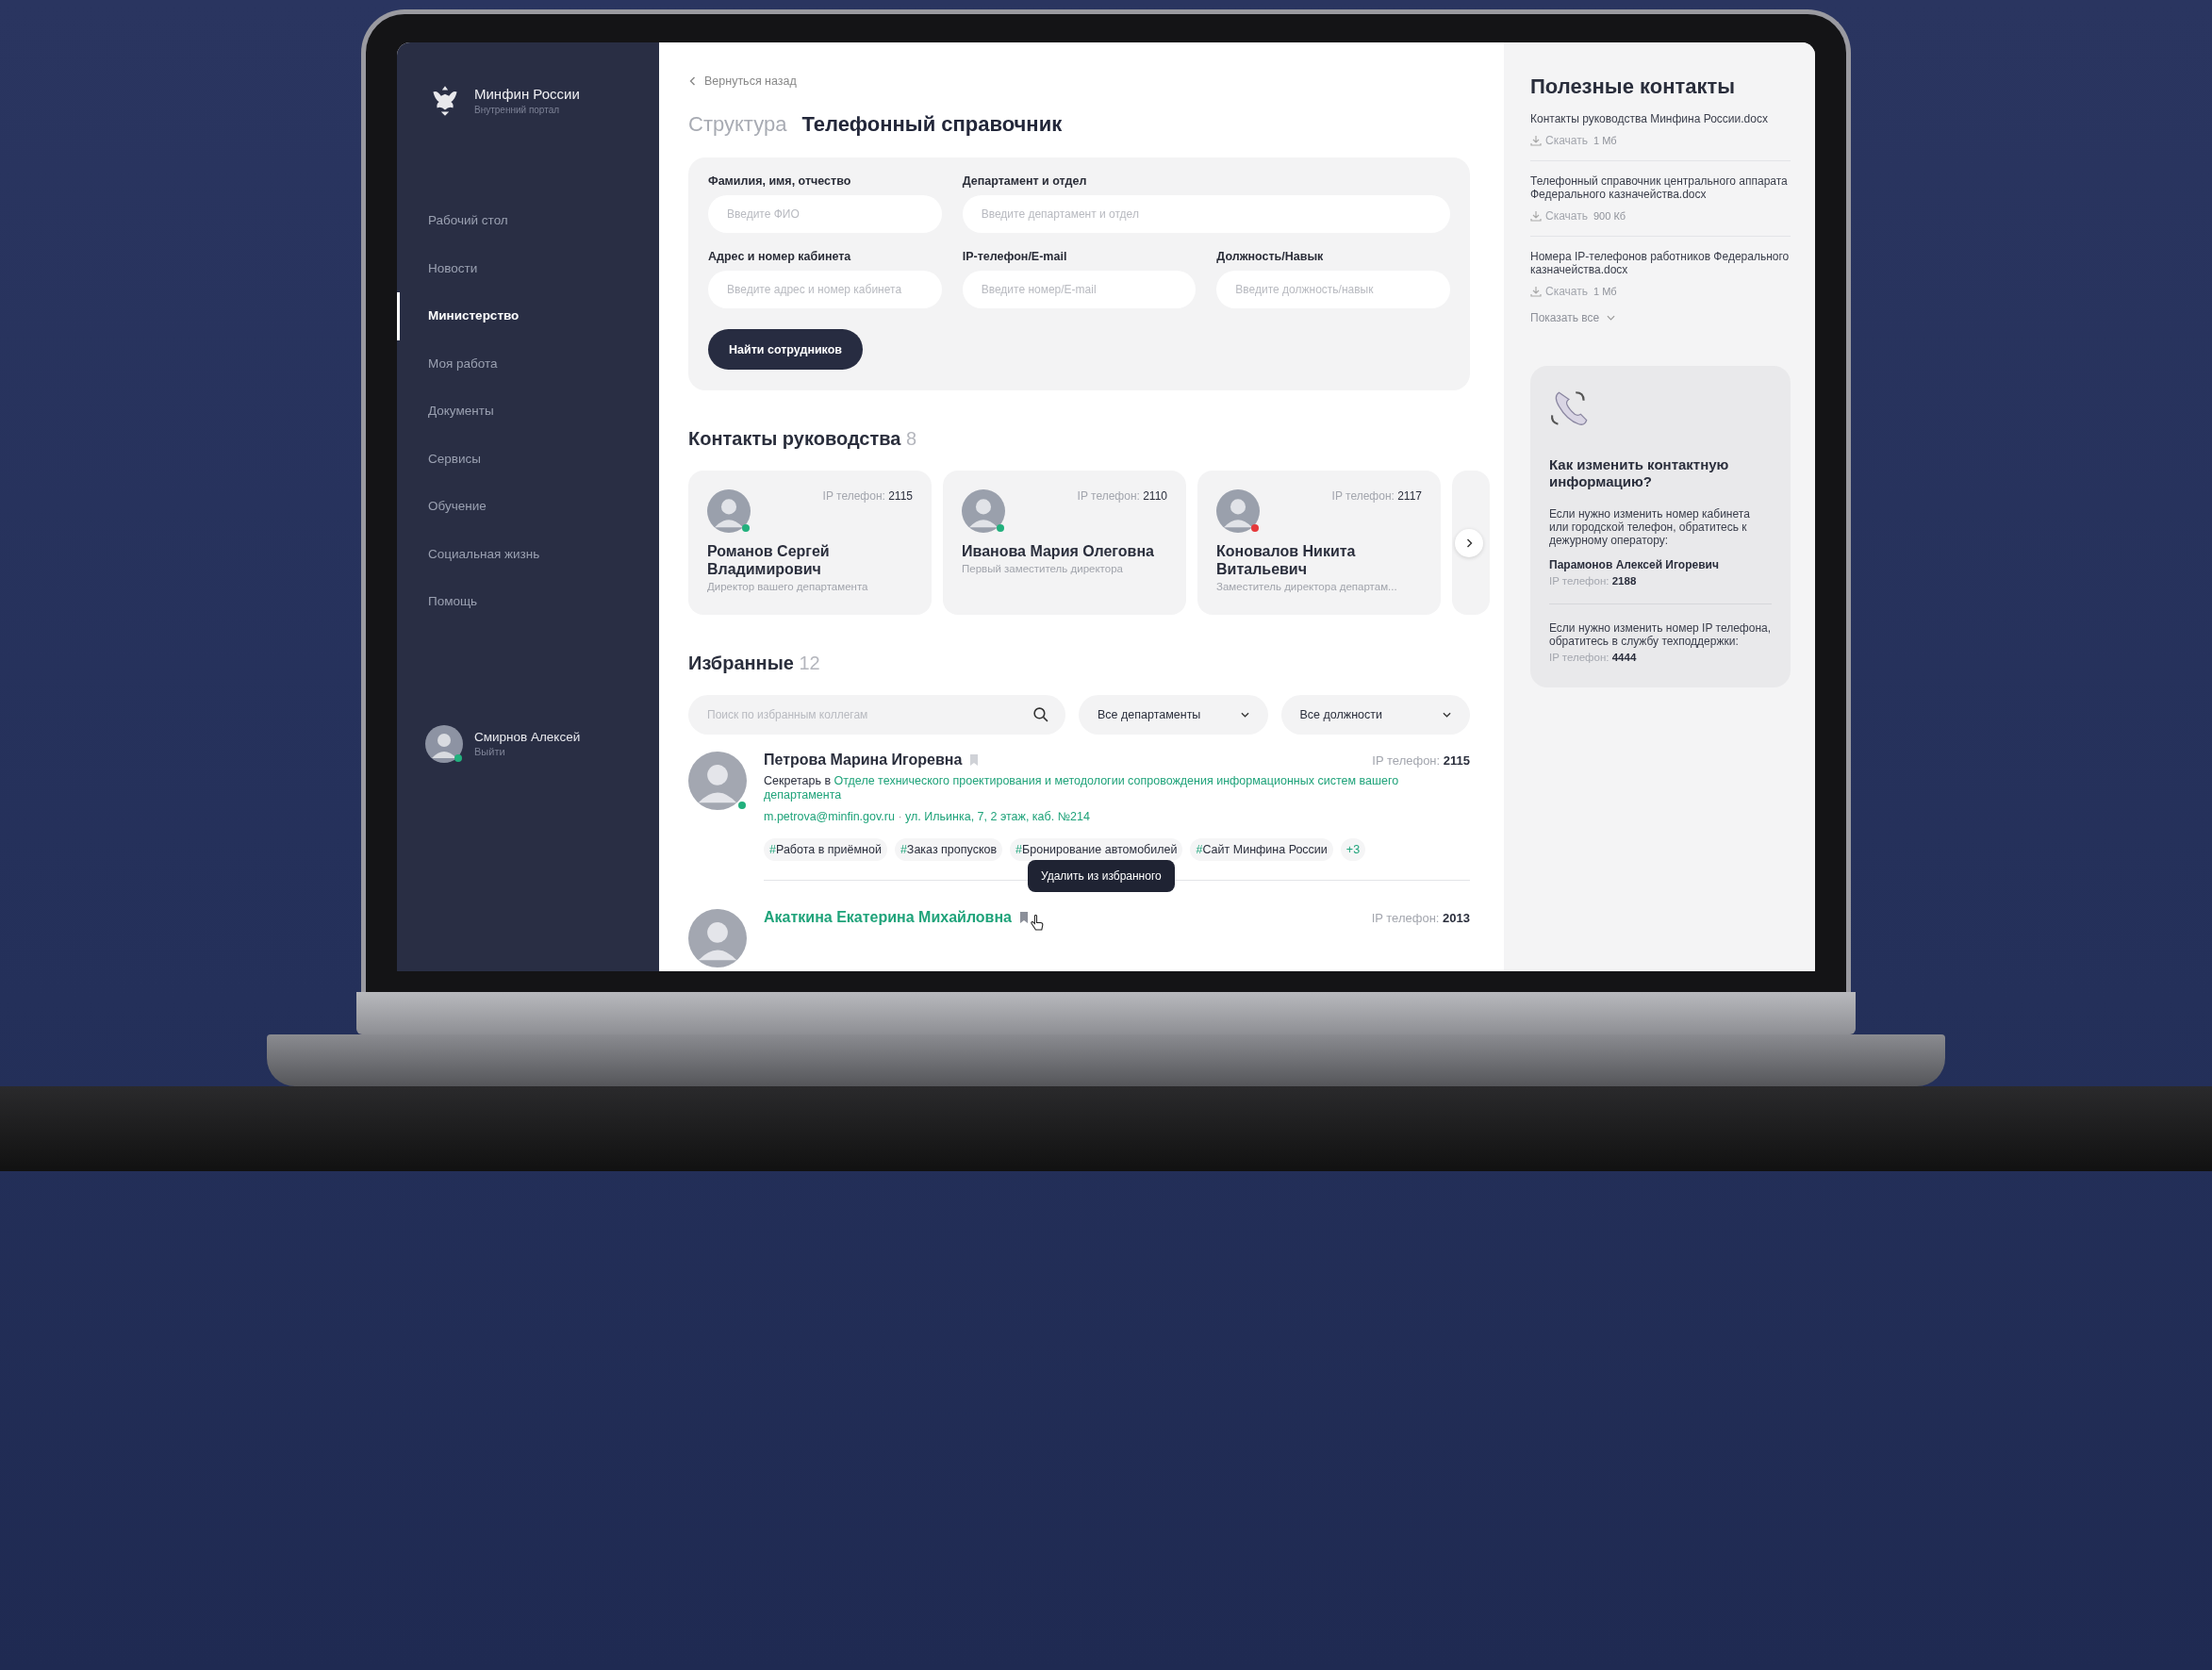 This screenshot has width=2212, height=1670. Describe the element at coordinates (1660, 188) in the screenshot. I see `document-name: Телефонный справочник центрального аппарата Федерального казначейства.docx` at that location.